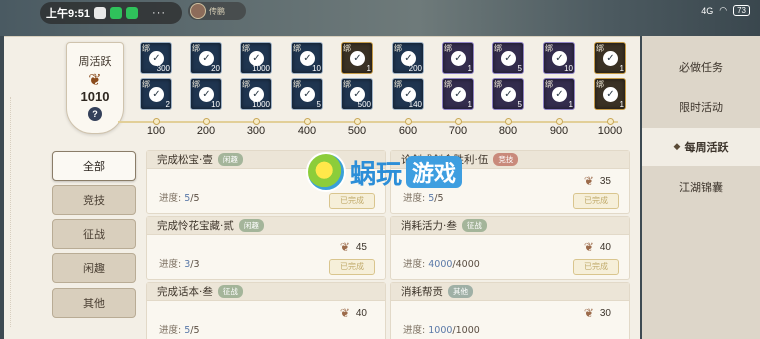  What do you see at coordinates (156, 131) in the screenshot?
I see `milestone-label: 100` at bounding box center [156, 131].